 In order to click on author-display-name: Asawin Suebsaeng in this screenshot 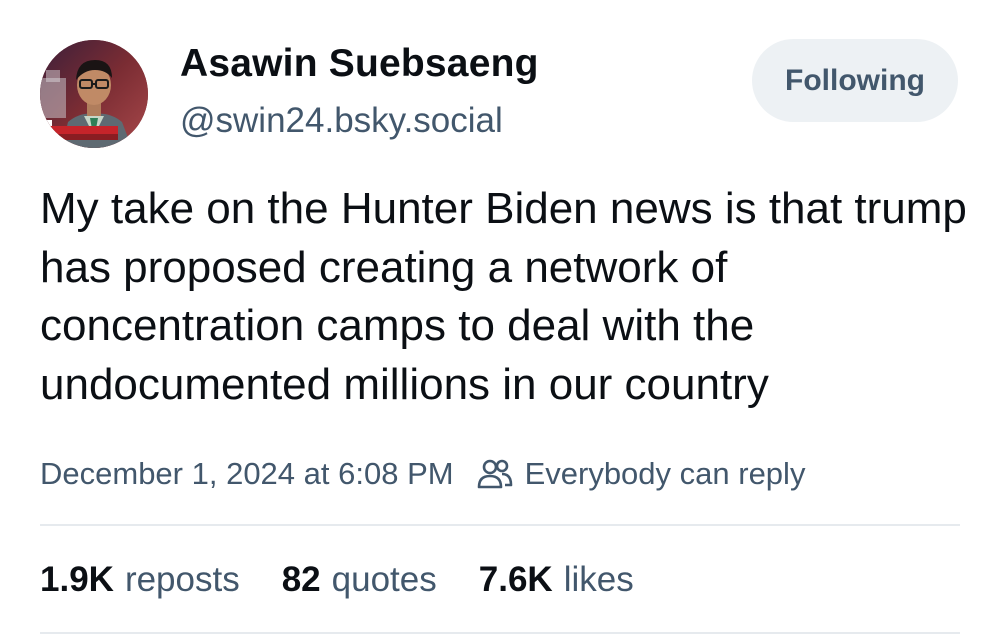, I will do `click(359, 64)`.